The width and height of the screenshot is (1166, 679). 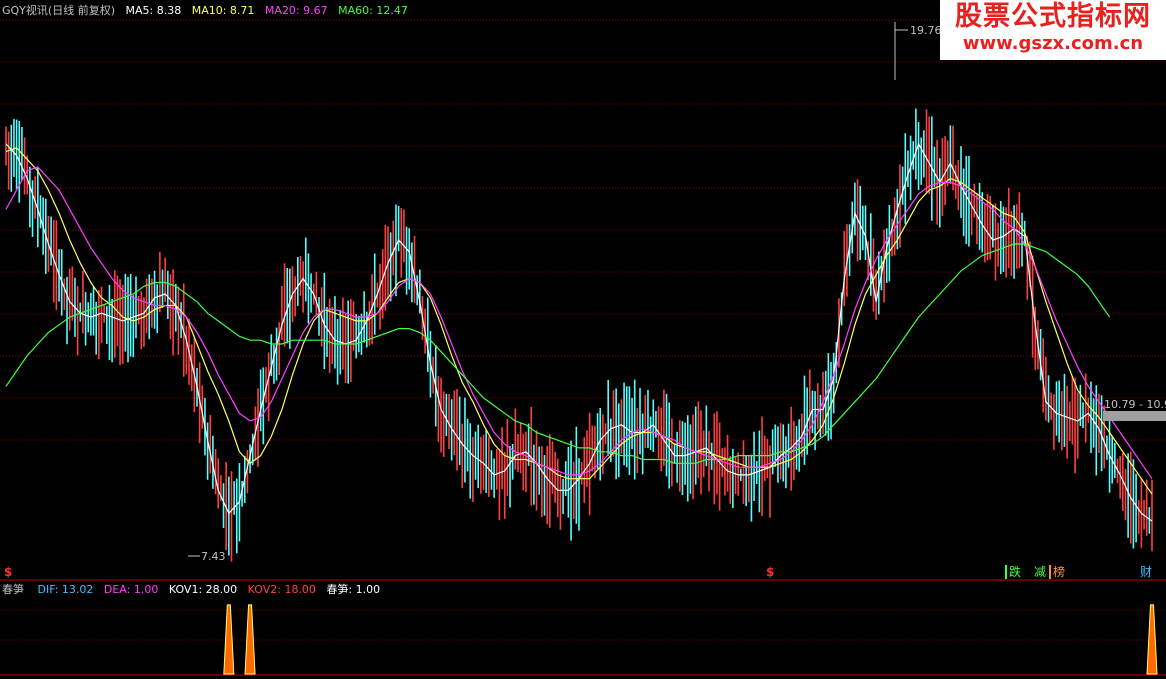 I want to click on range-highlight, so click(x=1134, y=416).